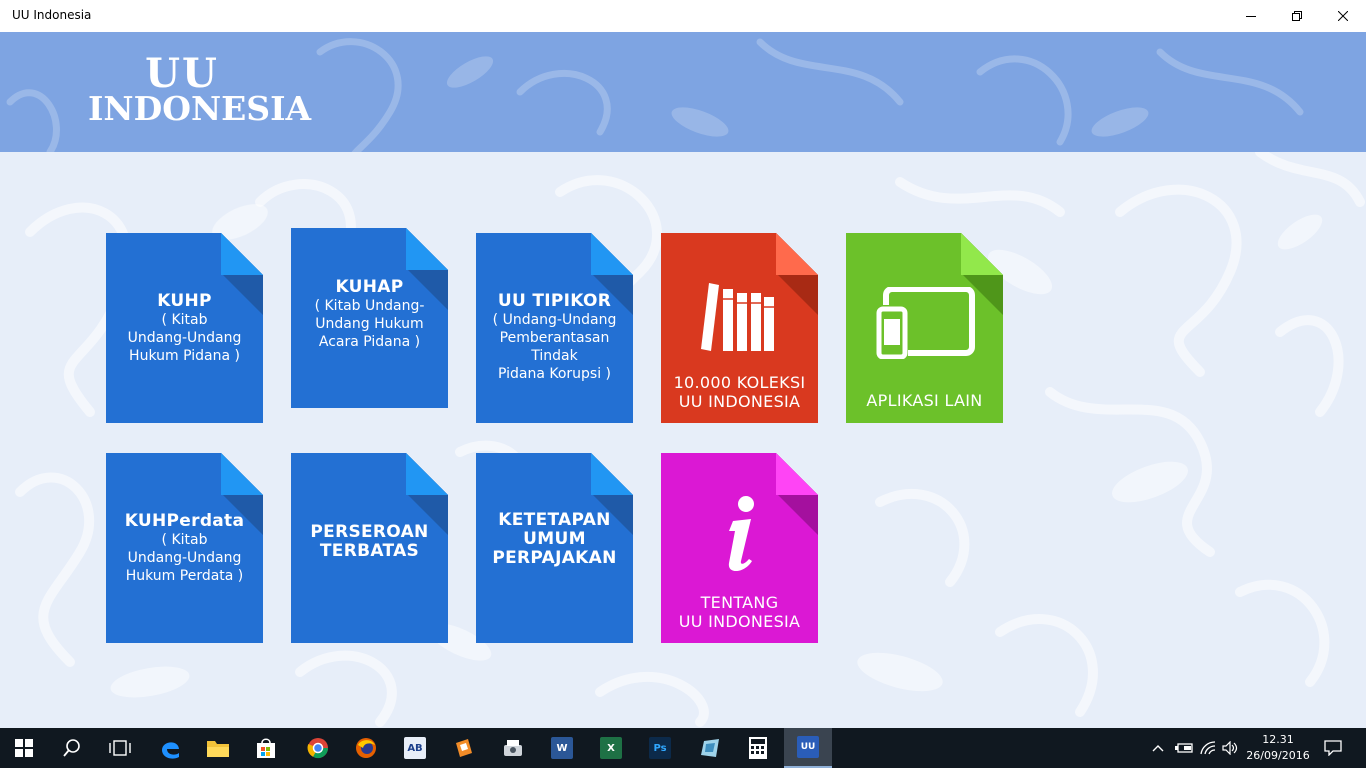 The image size is (1366, 768). I want to click on chevron-up-icon, so click(1158, 748).